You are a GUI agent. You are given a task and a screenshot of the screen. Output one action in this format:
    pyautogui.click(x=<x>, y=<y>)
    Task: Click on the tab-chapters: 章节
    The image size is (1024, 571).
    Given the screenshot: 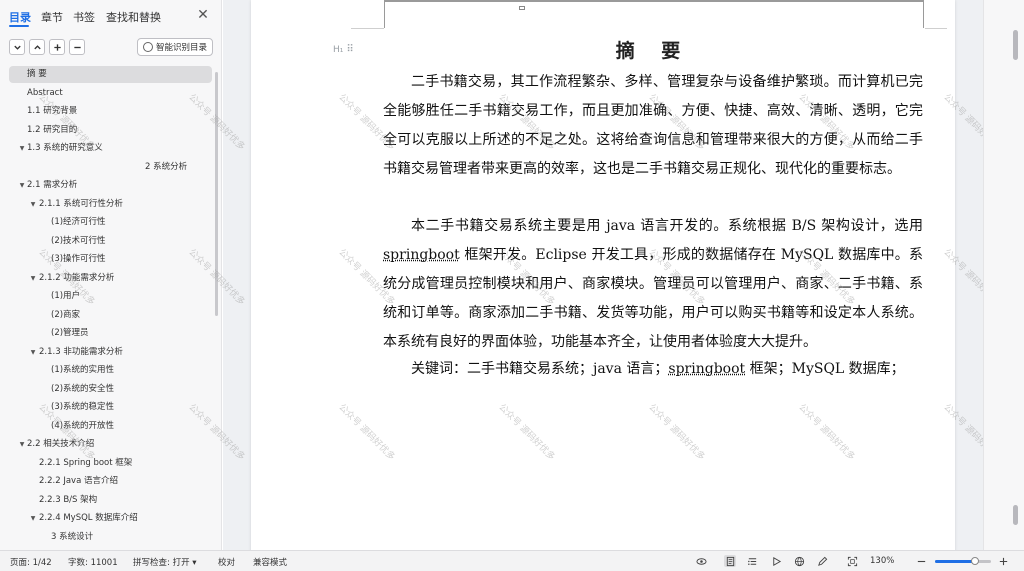 What is the action you would take?
    pyautogui.click(x=52, y=17)
    